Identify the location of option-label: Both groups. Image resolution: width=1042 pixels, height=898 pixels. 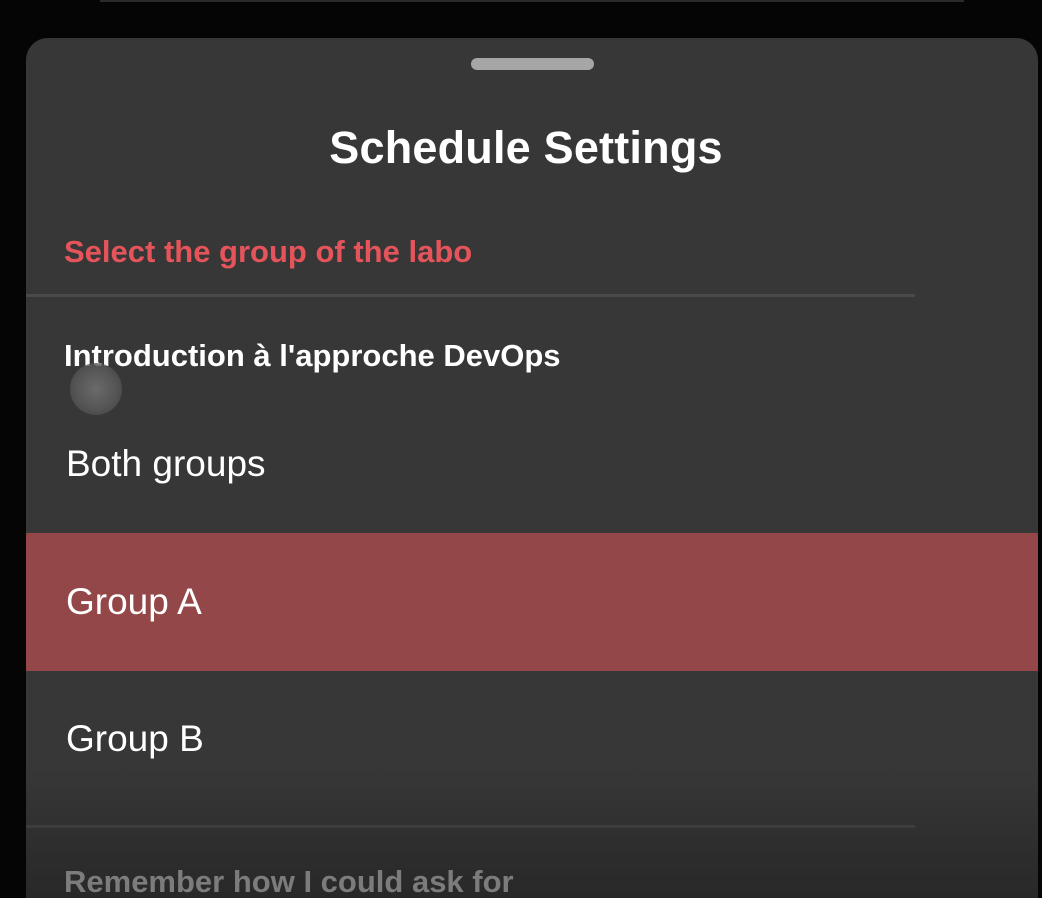
(166, 463).